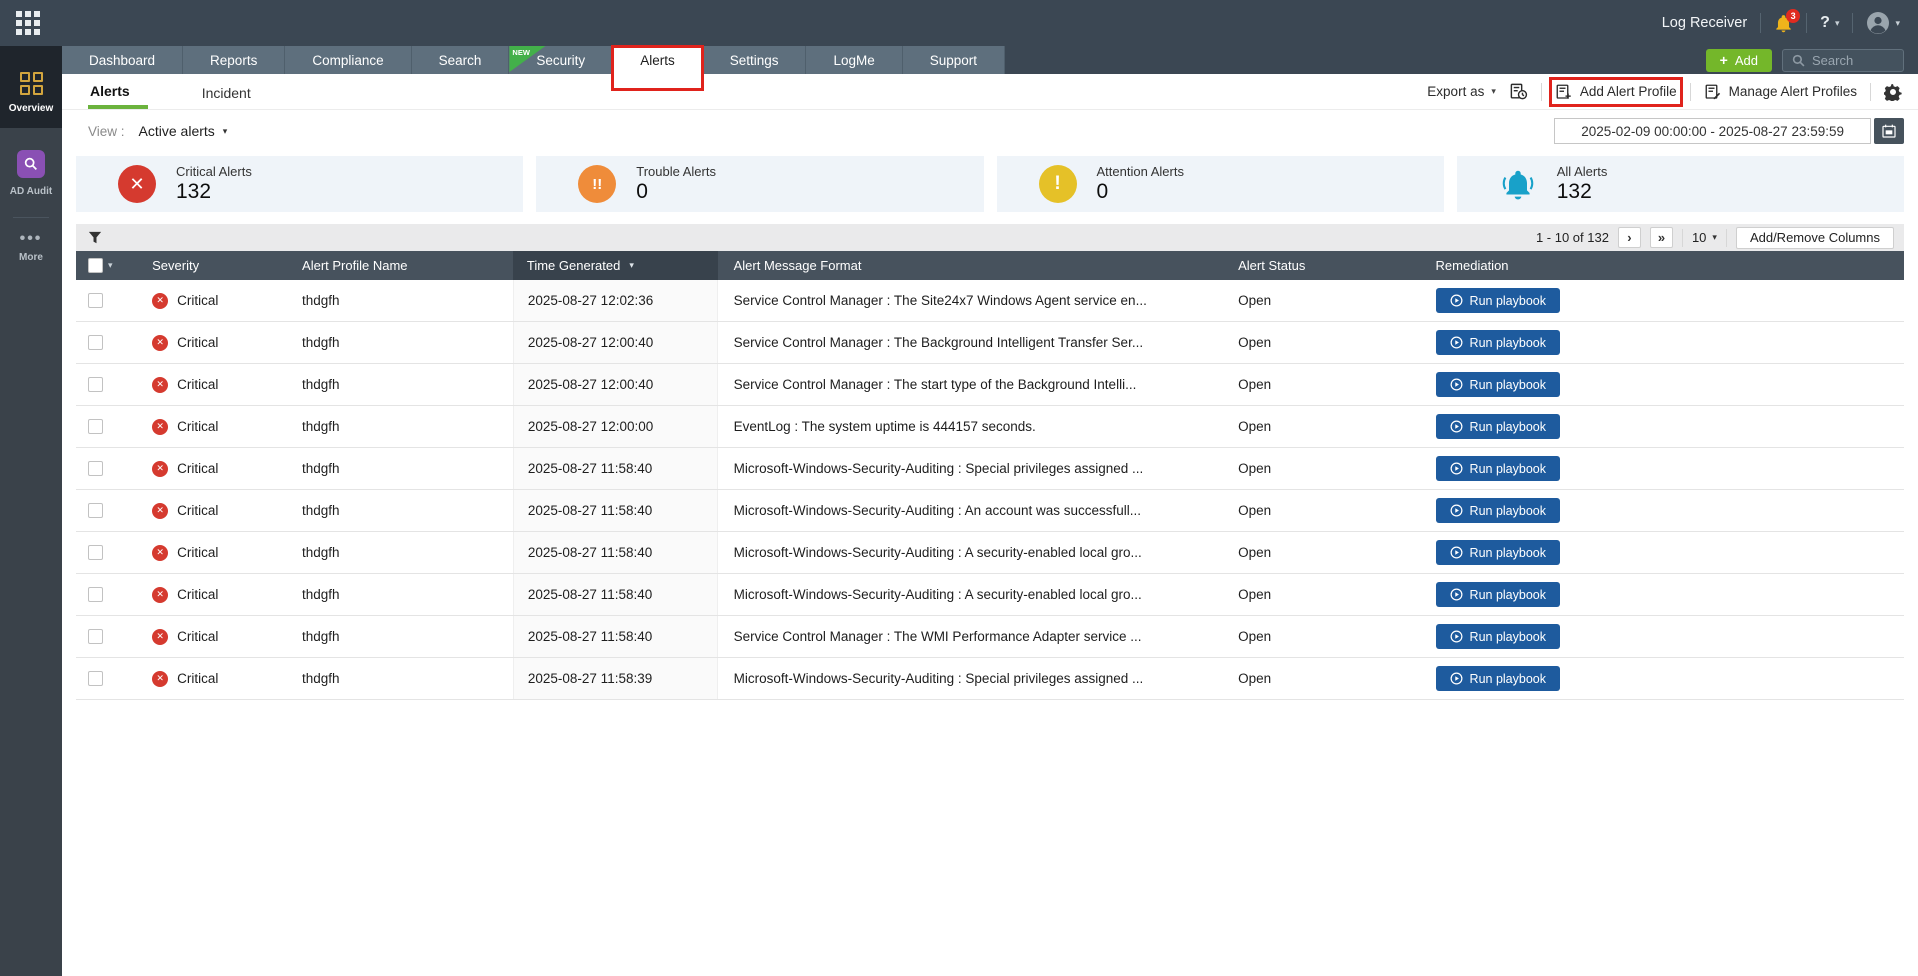  I want to click on next-page-button: ›, so click(1629, 237).